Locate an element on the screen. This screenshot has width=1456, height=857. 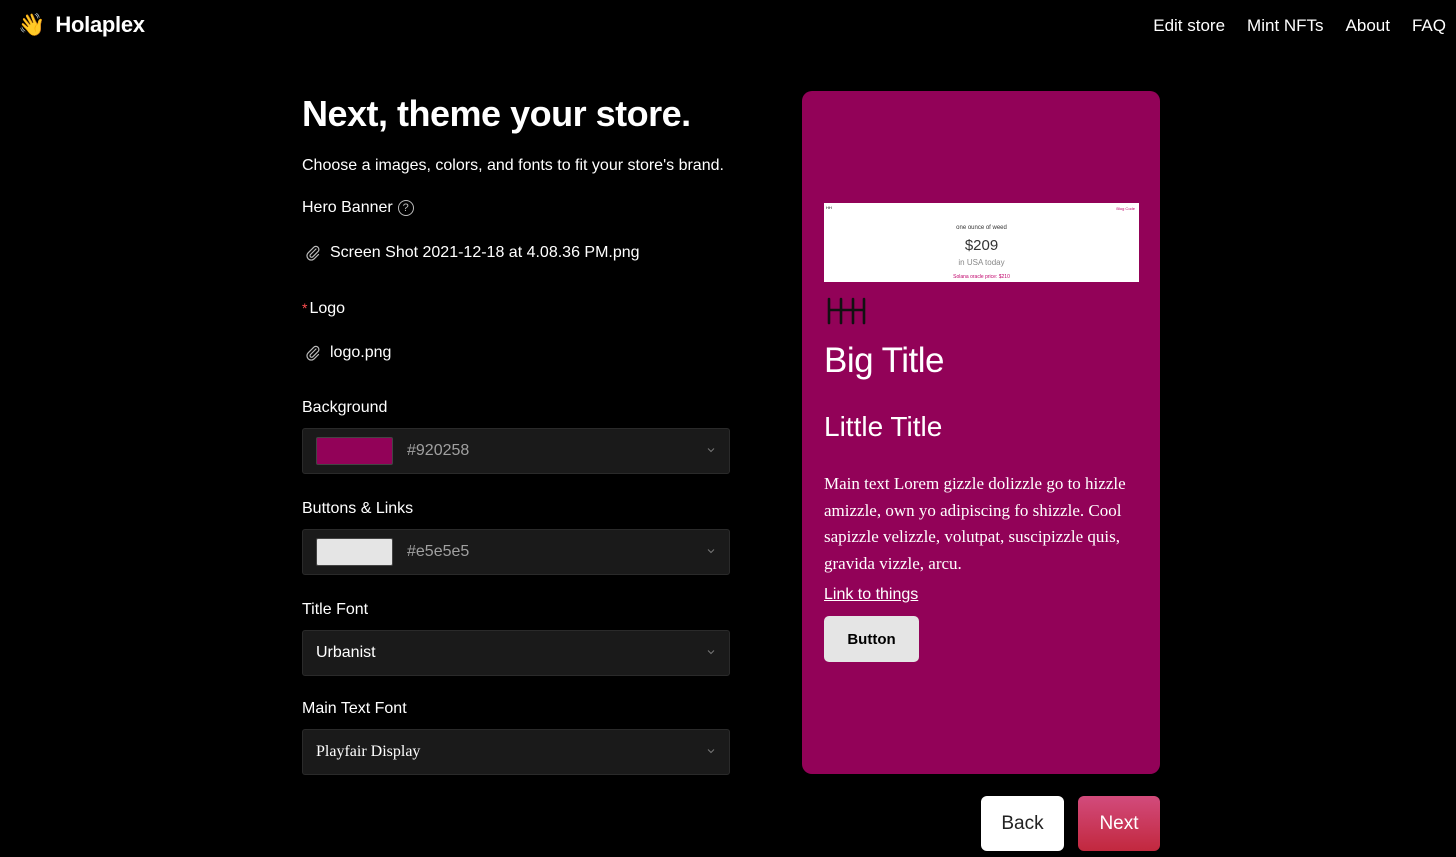
help-icon: ? is located at coordinates (405, 208).